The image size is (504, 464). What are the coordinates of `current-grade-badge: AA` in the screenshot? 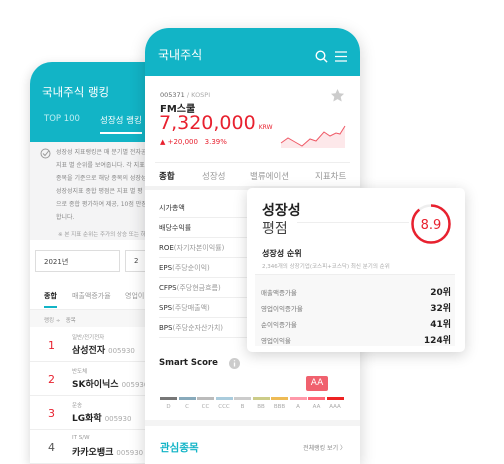 It's located at (317, 383).